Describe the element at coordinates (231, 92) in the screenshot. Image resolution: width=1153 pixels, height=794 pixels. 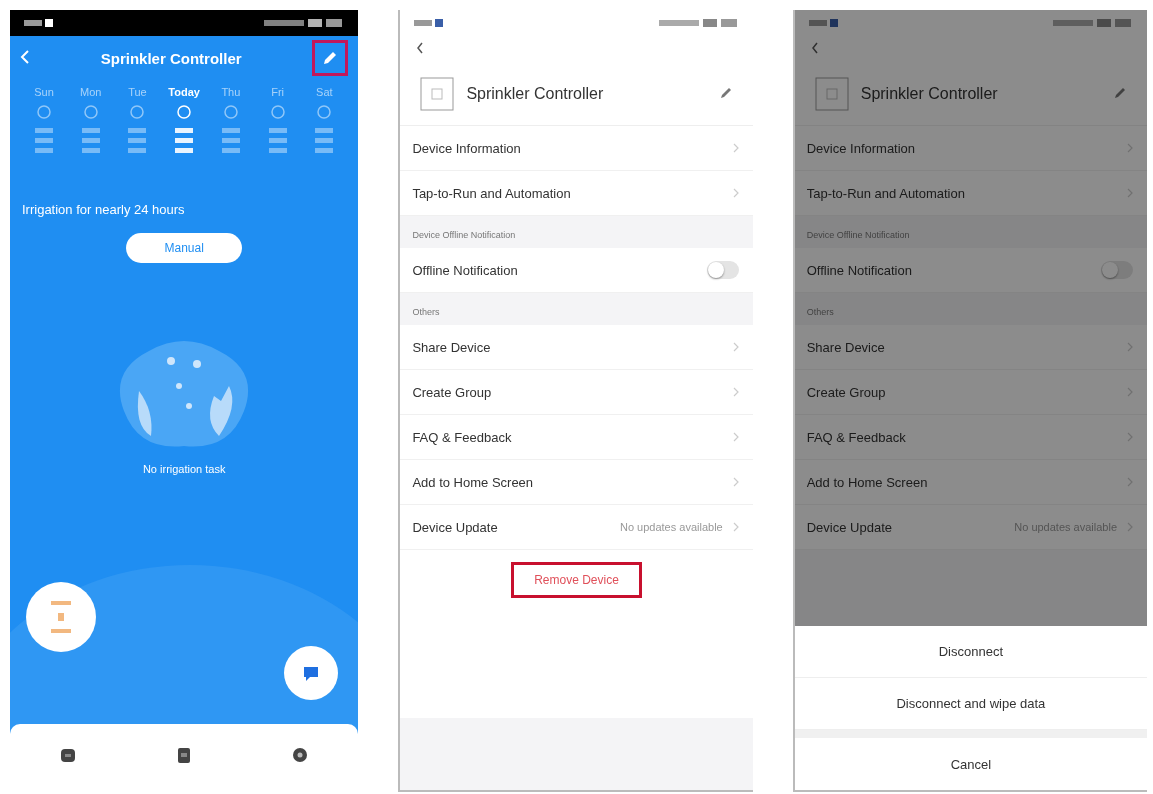
I see `weekday-label: Thu` at that location.